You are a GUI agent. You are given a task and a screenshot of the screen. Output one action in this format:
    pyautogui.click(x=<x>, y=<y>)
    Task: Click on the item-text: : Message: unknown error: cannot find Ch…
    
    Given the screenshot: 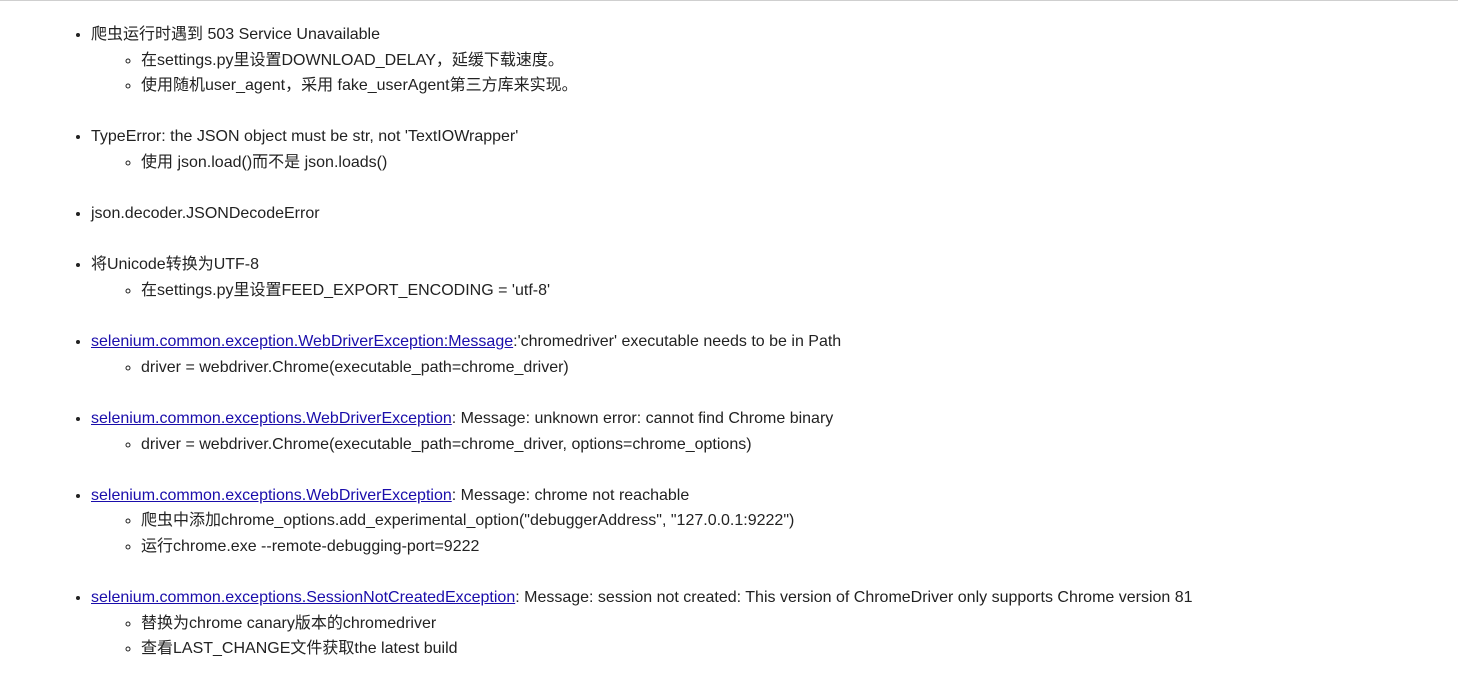 What is the action you would take?
    pyautogui.click(x=642, y=418)
    